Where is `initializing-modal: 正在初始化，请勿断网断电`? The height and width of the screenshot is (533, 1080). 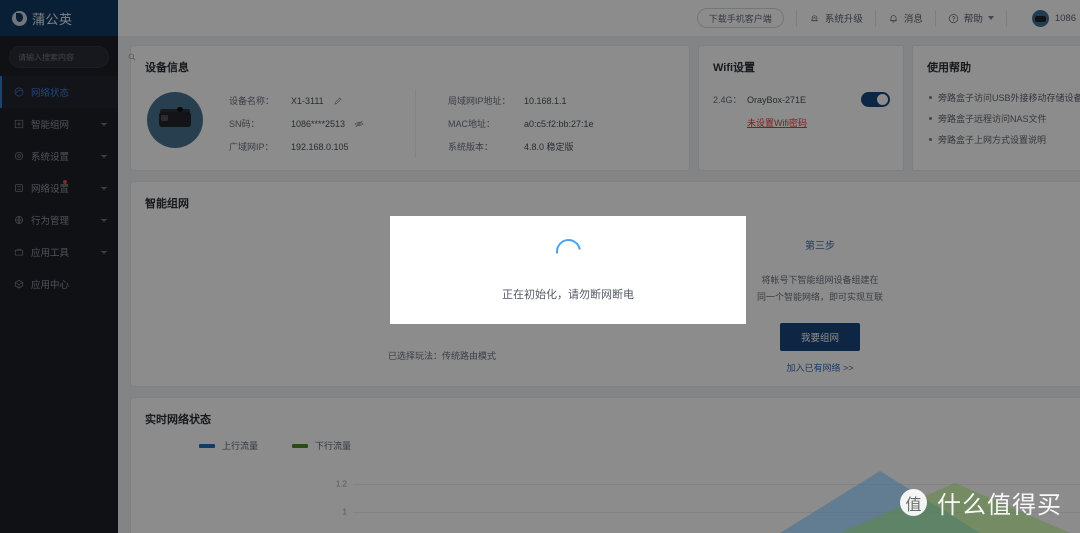 initializing-modal: 正在初始化，请勿断网断电 is located at coordinates (568, 270).